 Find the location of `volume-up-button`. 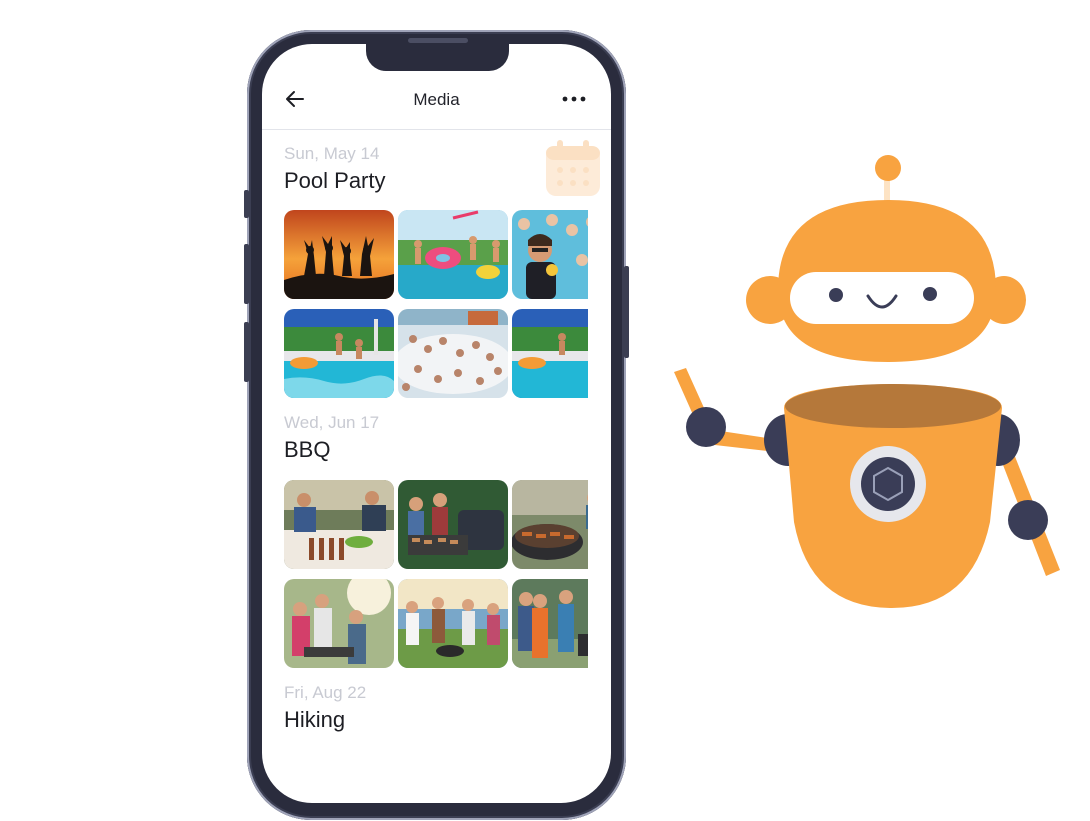

volume-up-button is located at coordinates (246, 274).